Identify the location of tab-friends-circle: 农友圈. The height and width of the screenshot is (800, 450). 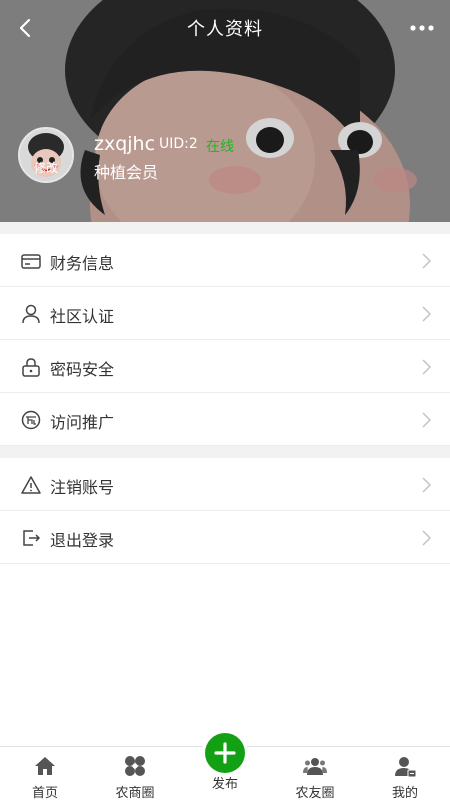
(315, 773).